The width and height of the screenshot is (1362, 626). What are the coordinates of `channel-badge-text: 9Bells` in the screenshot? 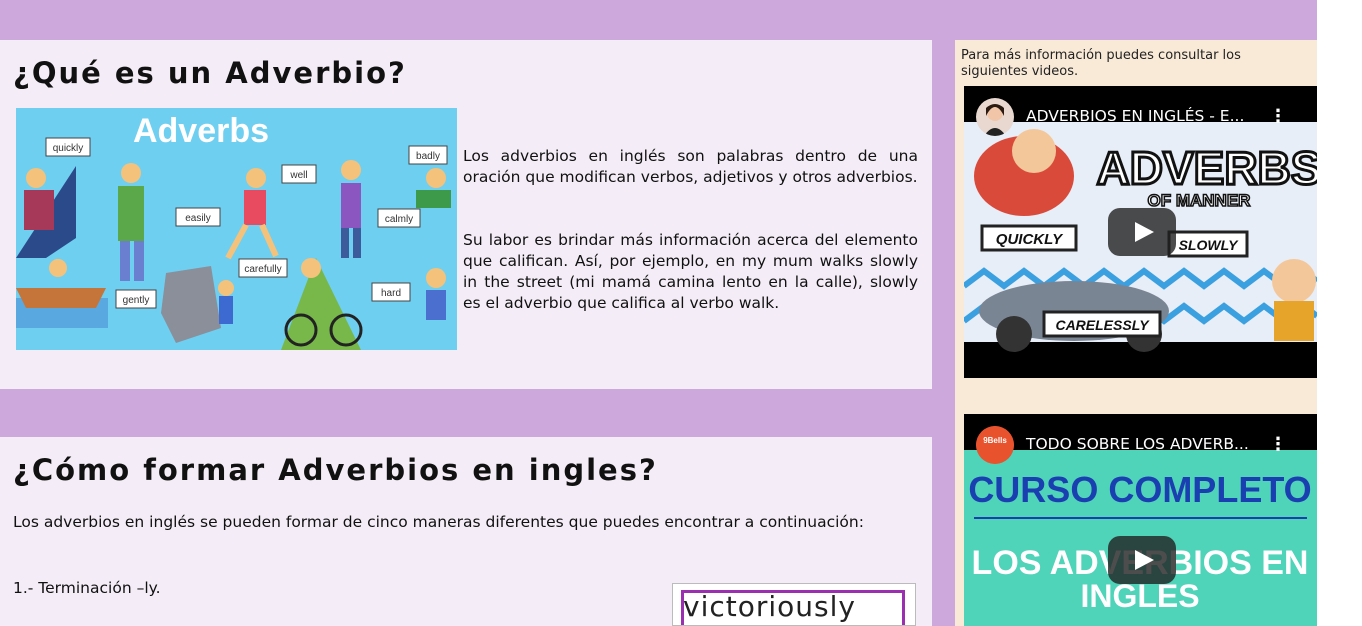 It's located at (995, 440).